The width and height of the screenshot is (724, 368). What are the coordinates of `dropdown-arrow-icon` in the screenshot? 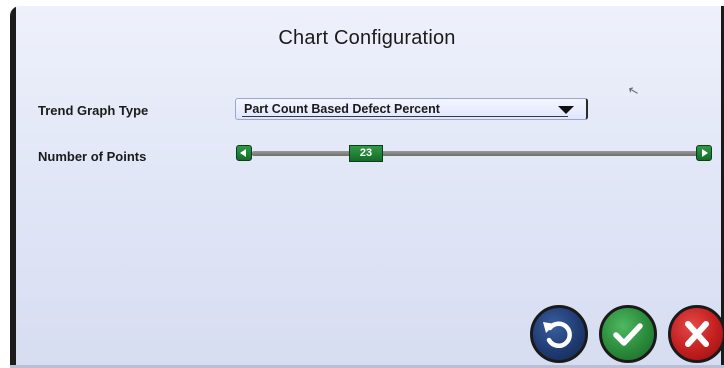 It's located at (566, 110).